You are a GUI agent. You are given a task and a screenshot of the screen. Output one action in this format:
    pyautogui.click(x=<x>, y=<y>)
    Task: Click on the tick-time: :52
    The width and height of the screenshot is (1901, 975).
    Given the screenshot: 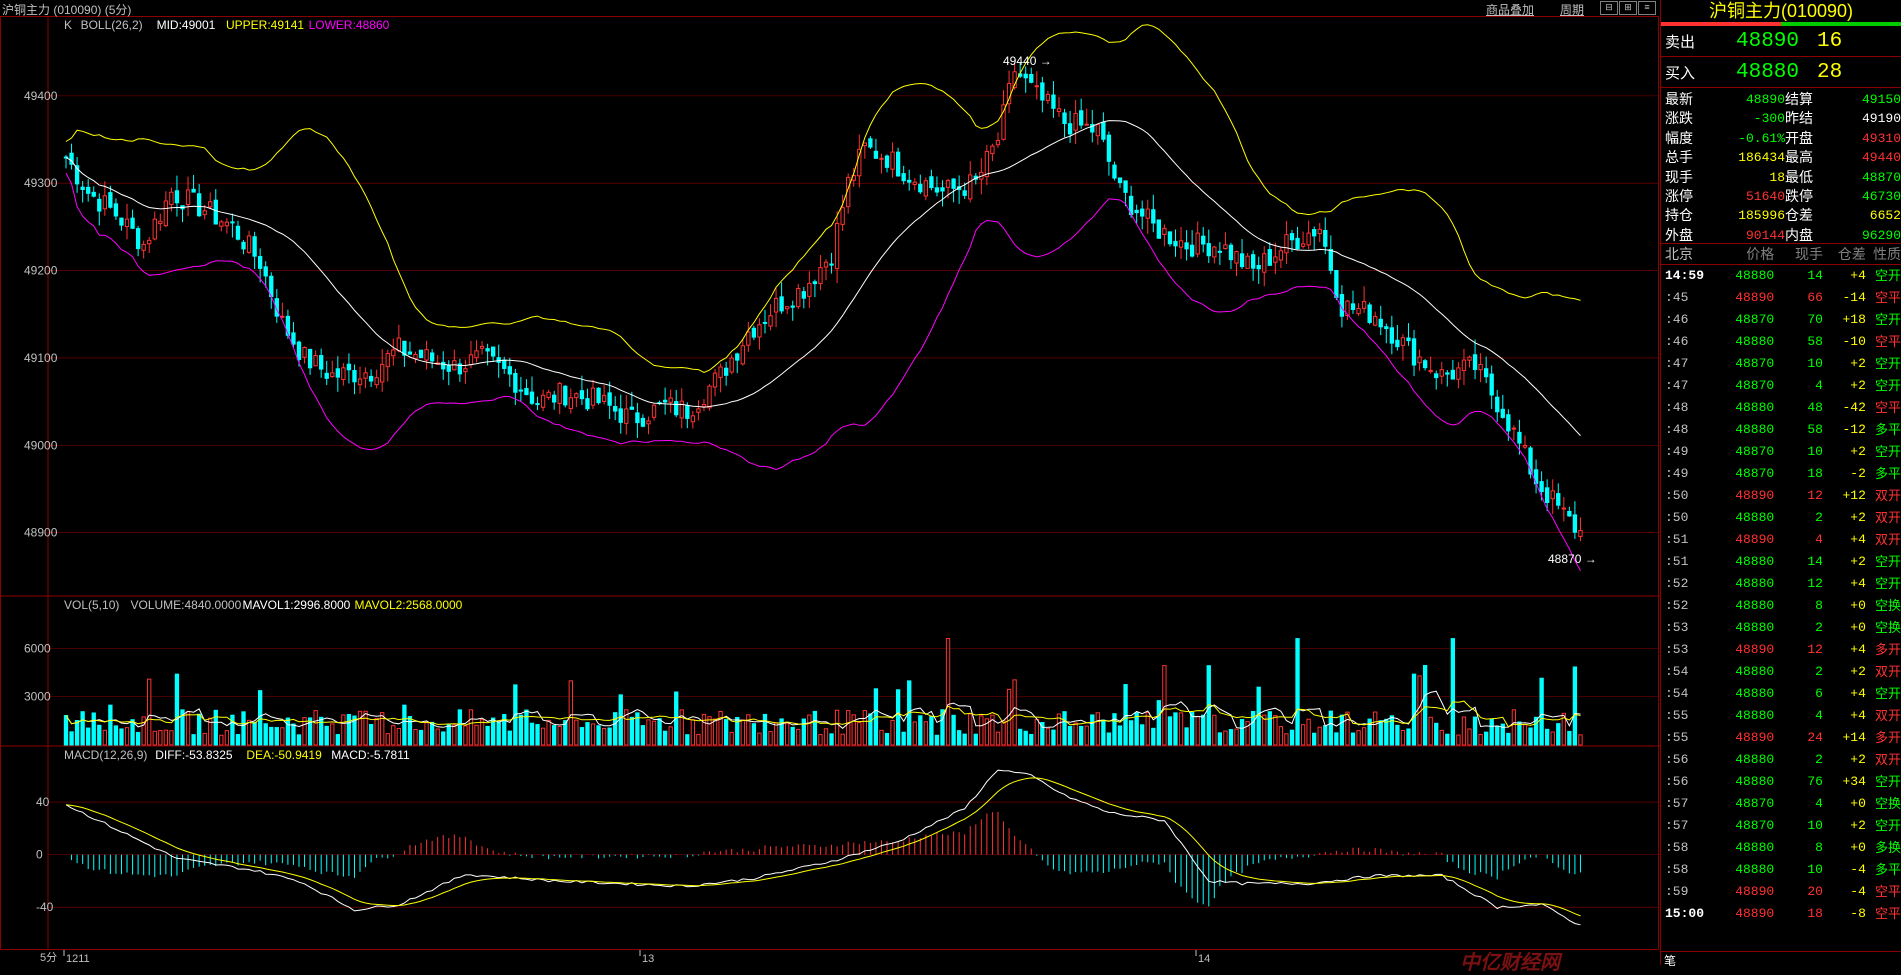 What is the action you would take?
    pyautogui.click(x=1677, y=583)
    